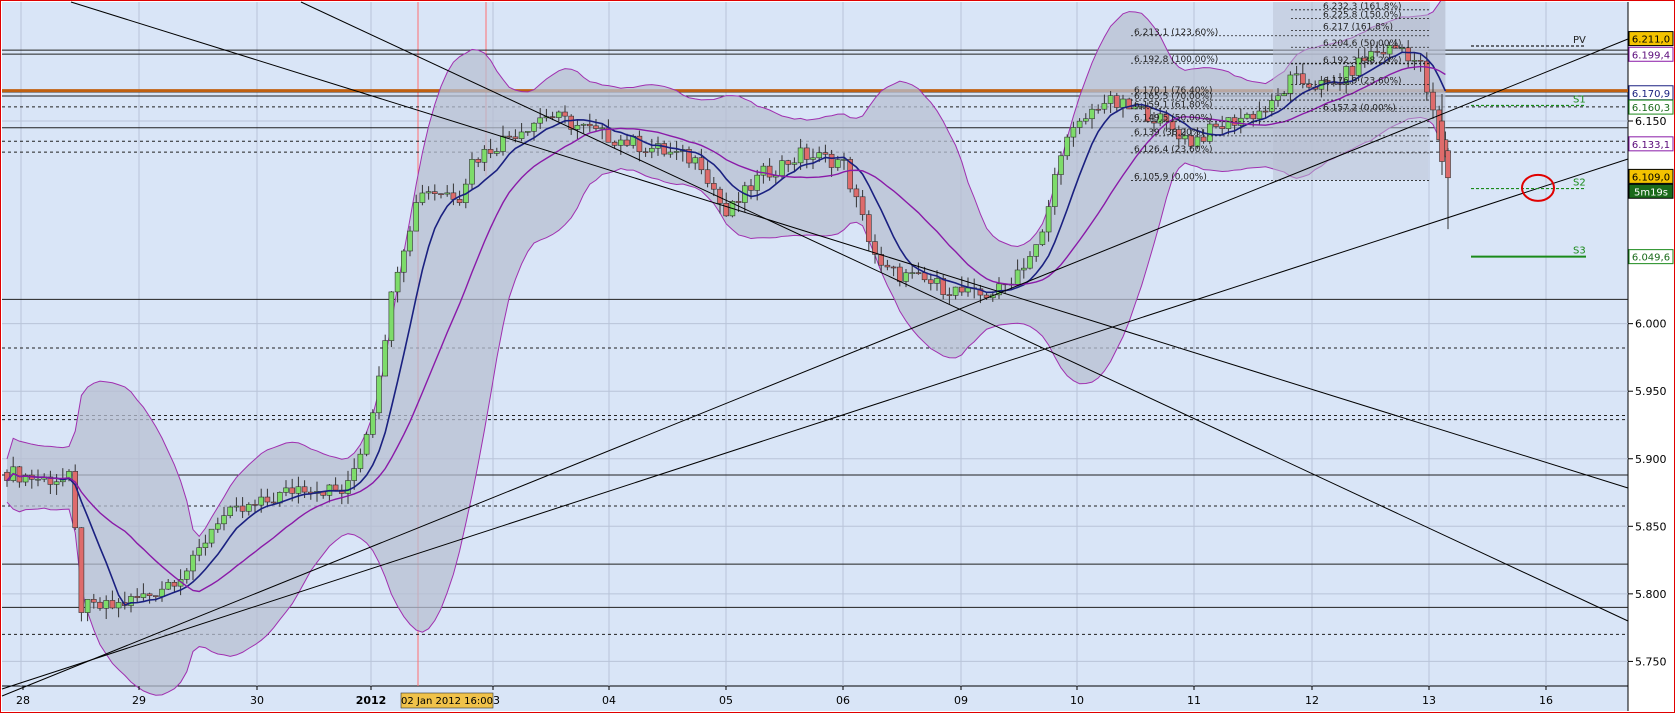 The height and width of the screenshot is (713, 1675). I want to click on x-tick-label: 28, so click(23, 700).